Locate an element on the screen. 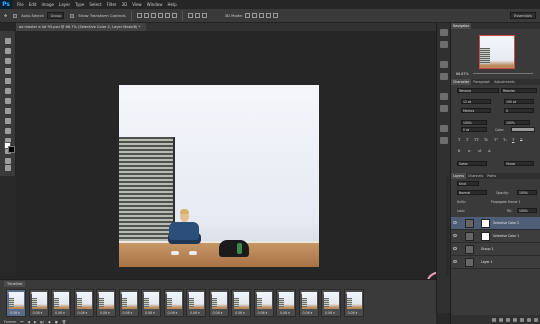 This screenshot has height=324, width=540. font-size-field: 12 pt is located at coordinates (476, 101).